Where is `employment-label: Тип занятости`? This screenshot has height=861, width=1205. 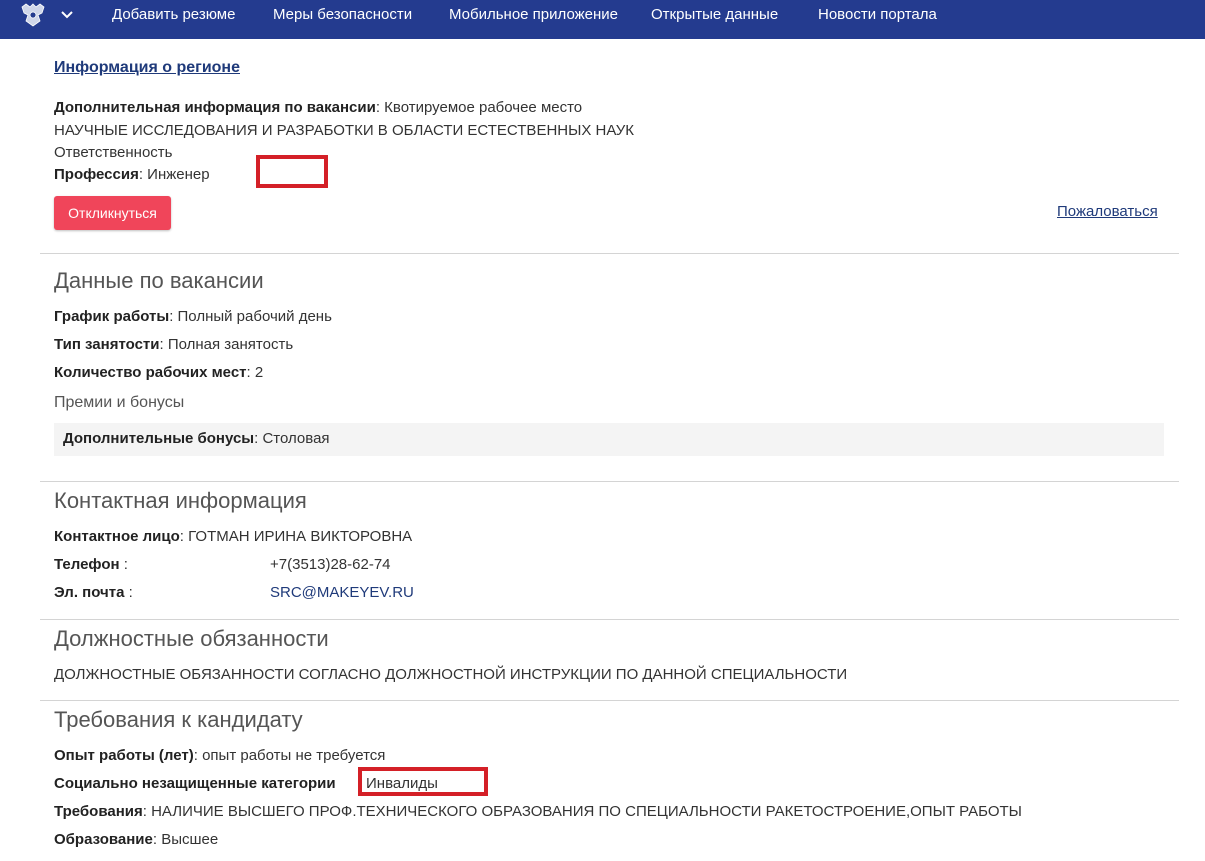 employment-label: Тип занятости is located at coordinates (107, 344).